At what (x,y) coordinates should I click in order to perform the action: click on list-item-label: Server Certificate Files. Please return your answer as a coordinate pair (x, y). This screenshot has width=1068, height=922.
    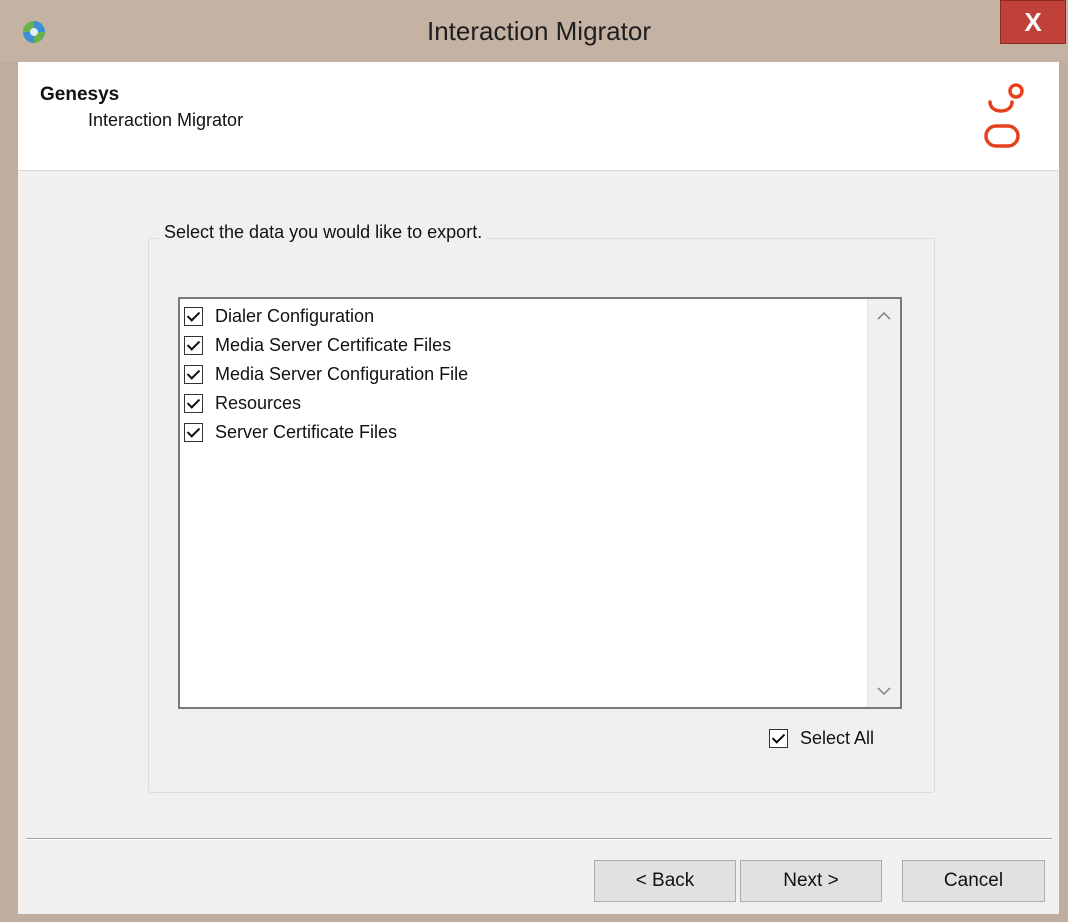
    Looking at the image, I should click on (306, 431).